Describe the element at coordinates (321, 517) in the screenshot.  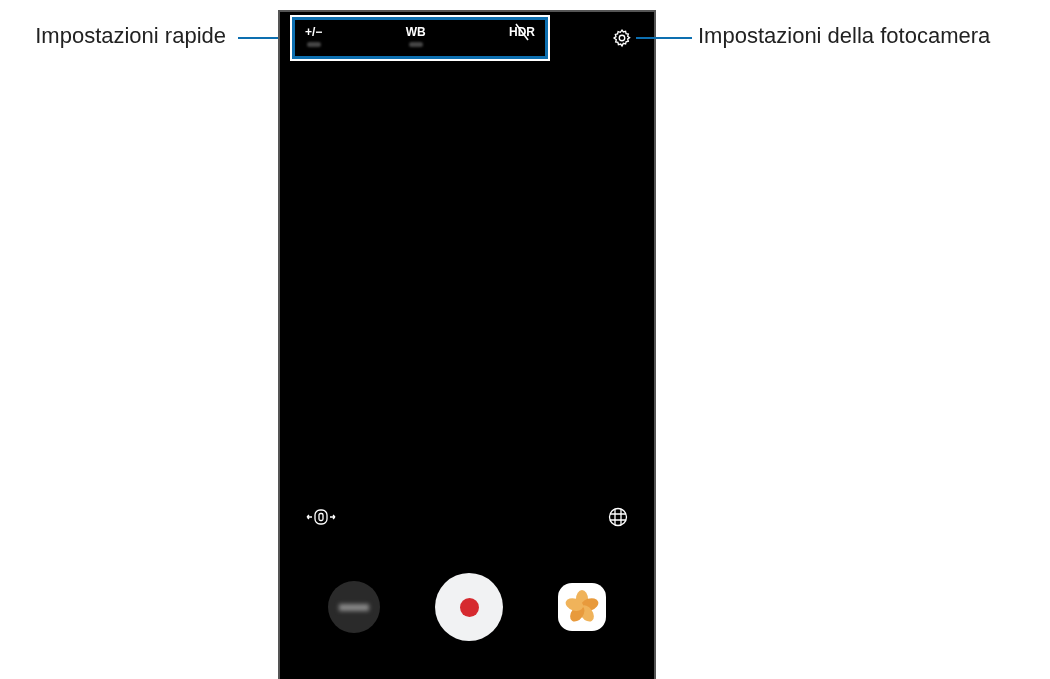
I see `switch-camera-icon` at that location.